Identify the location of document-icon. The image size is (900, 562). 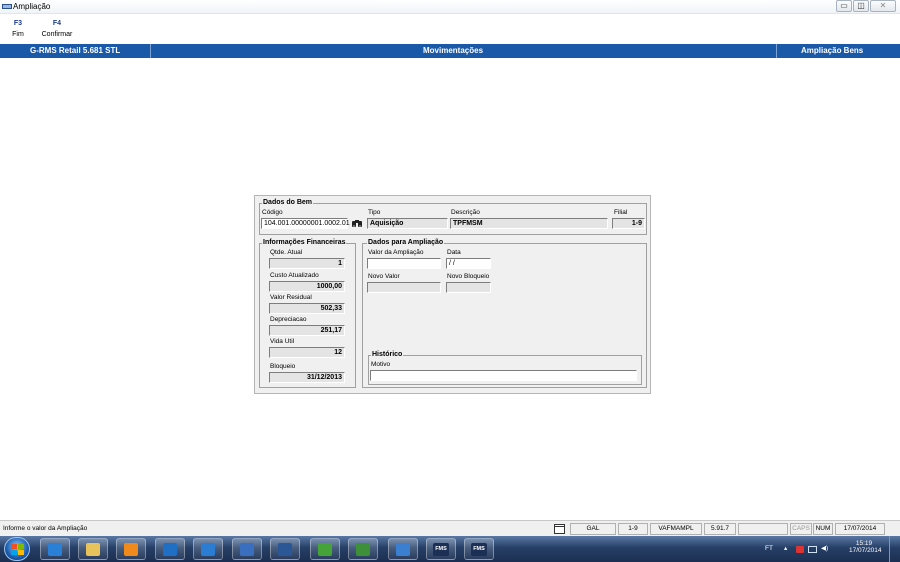
(559, 529).